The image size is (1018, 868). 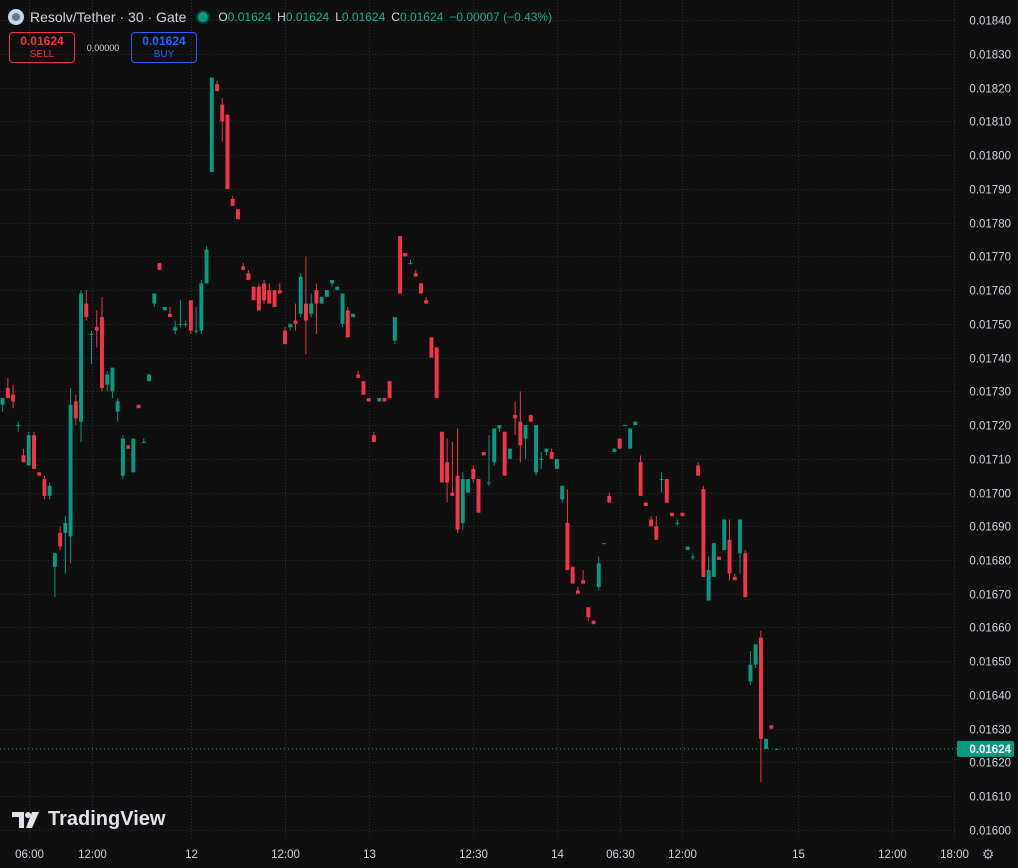 I want to click on sell-button: 0.01624 SELL, so click(x=42, y=47).